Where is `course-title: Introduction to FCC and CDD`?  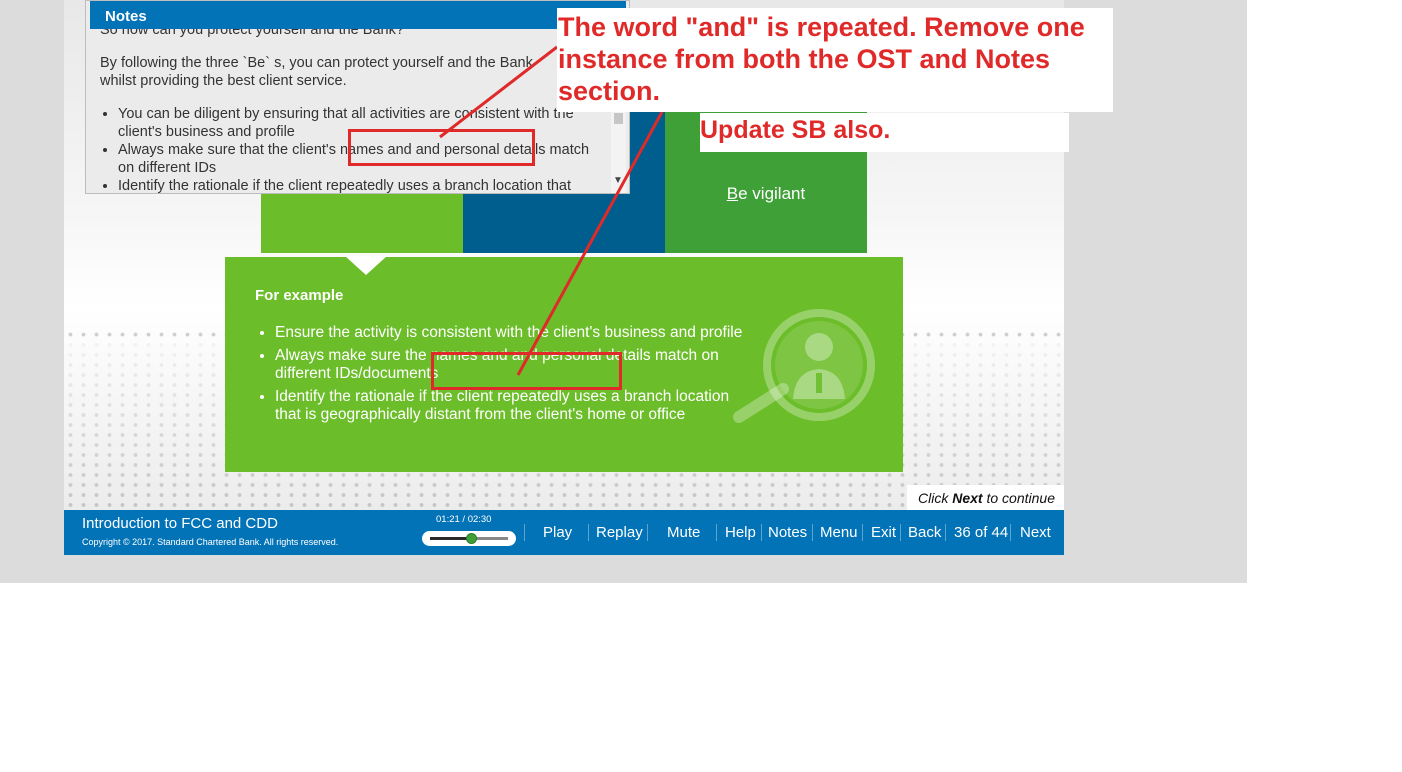 course-title: Introduction to FCC and CDD is located at coordinates (180, 523).